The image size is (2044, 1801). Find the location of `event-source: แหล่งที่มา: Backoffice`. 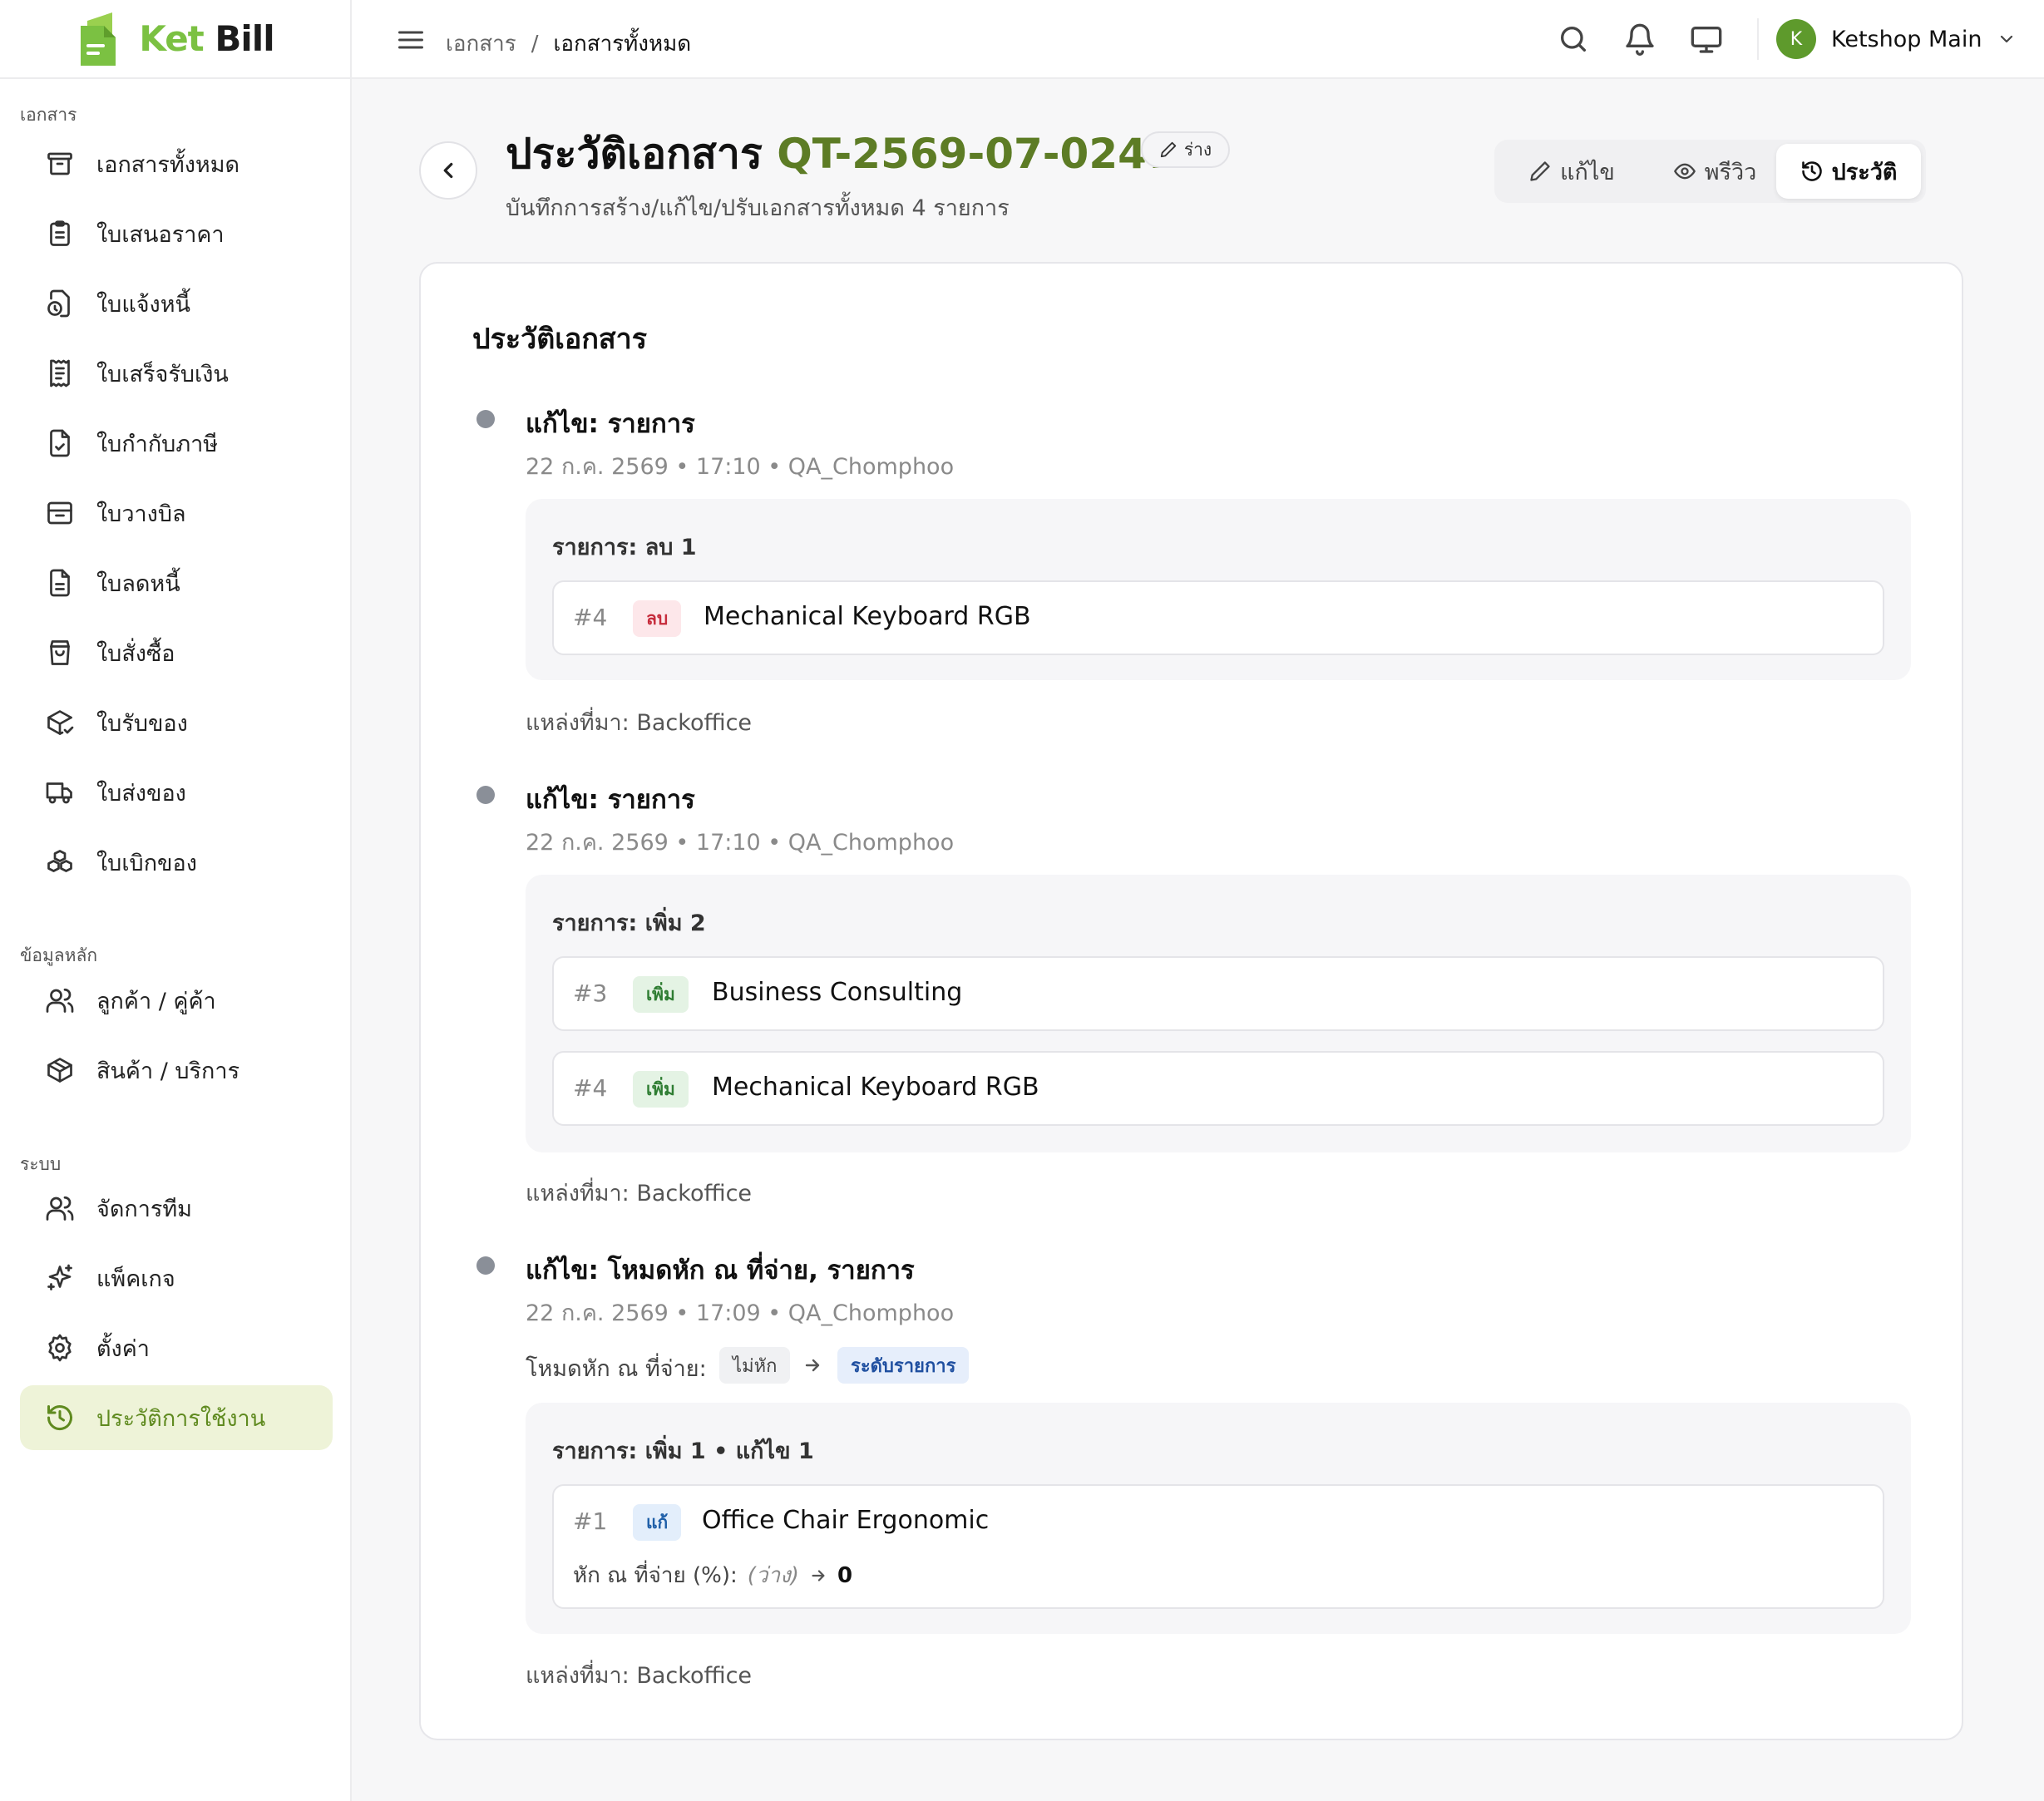

event-source: แหล่งที่มา: Backoffice is located at coordinates (640, 1193).